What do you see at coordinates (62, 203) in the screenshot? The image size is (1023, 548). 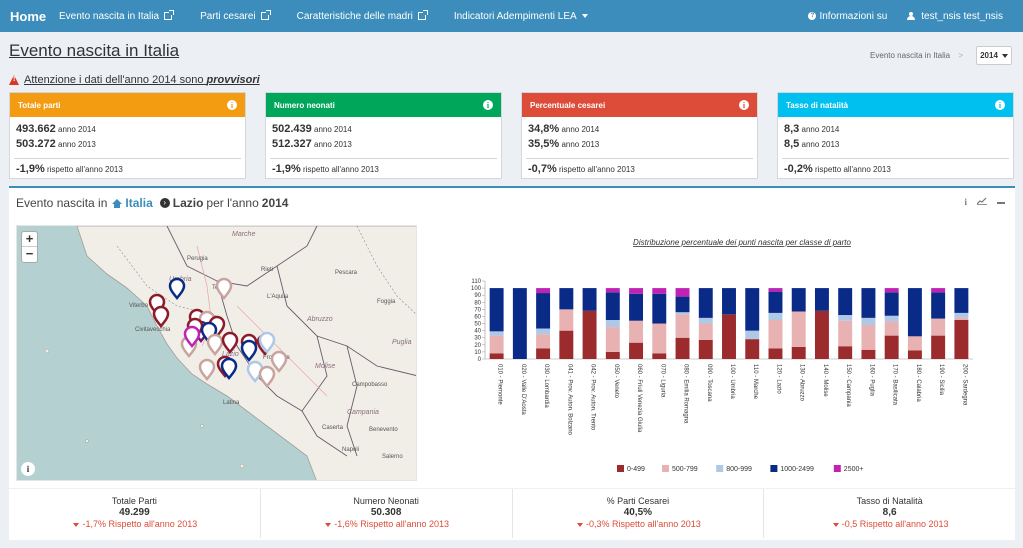 I see `panel-title-prefix: Evento nascita in` at bounding box center [62, 203].